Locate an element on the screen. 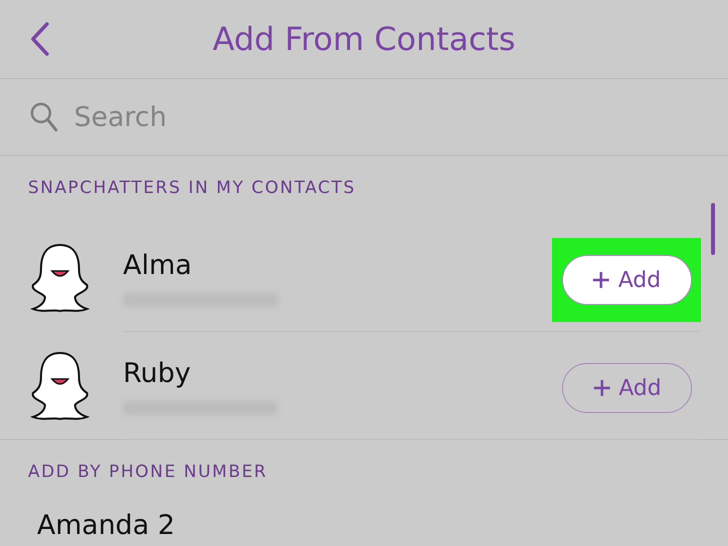  search-field: Search is located at coordinates (274, 117).